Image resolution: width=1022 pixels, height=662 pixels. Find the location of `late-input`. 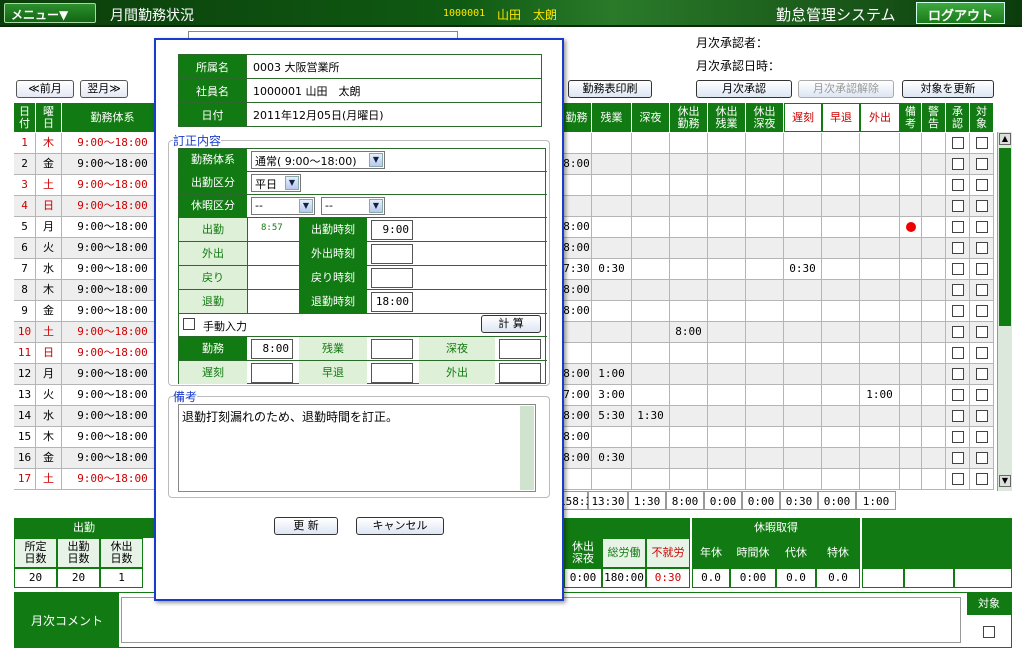

late-input is located at coordinates (272, 373).